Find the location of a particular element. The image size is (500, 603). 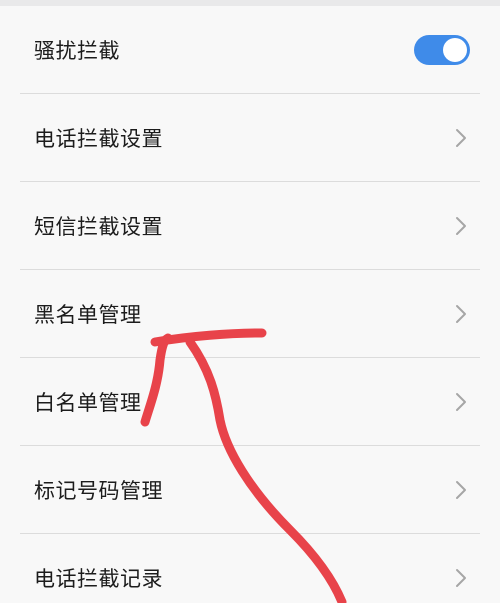

row-label: 白名单管理 is located at coordinates (88, 402).